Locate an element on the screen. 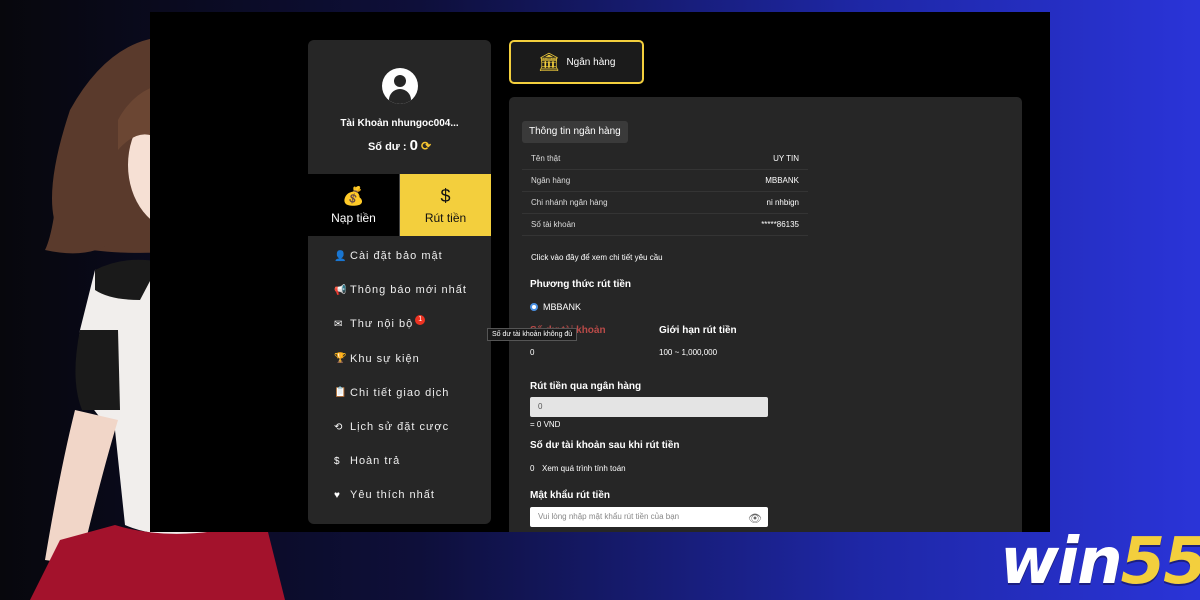 The width and height of the screenshot is (1200, 600). table-row: Chi nhánh ngân hàng ni nhbign is located at coordinates (665, 203).